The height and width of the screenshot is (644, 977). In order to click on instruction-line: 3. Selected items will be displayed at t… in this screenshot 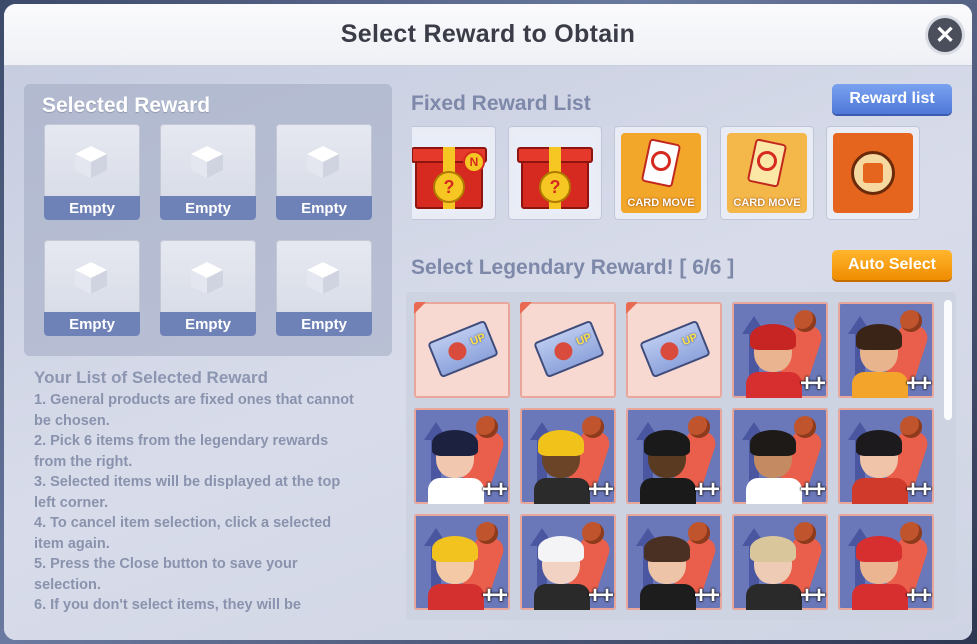, I will do `click(187, 482)`.